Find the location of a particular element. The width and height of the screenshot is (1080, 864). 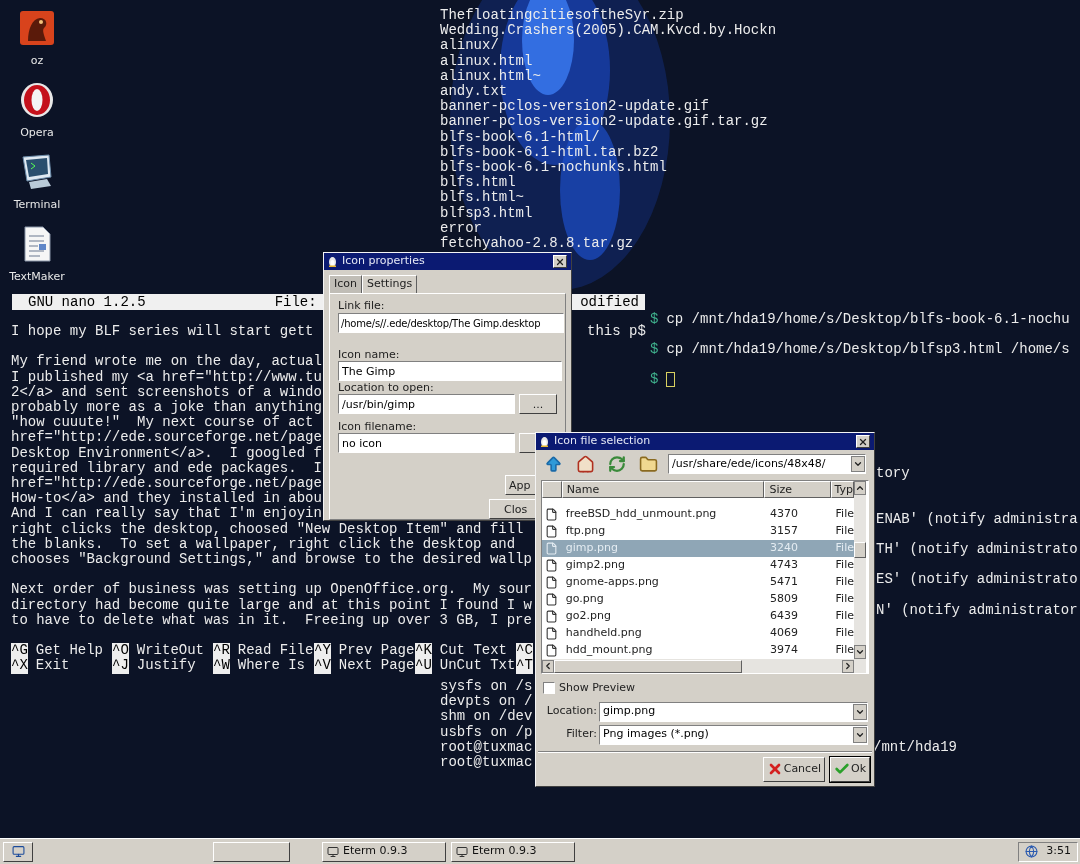

combo-box: /usr/share/ede/icons/48x48/ is located at coordinates (767, 464).